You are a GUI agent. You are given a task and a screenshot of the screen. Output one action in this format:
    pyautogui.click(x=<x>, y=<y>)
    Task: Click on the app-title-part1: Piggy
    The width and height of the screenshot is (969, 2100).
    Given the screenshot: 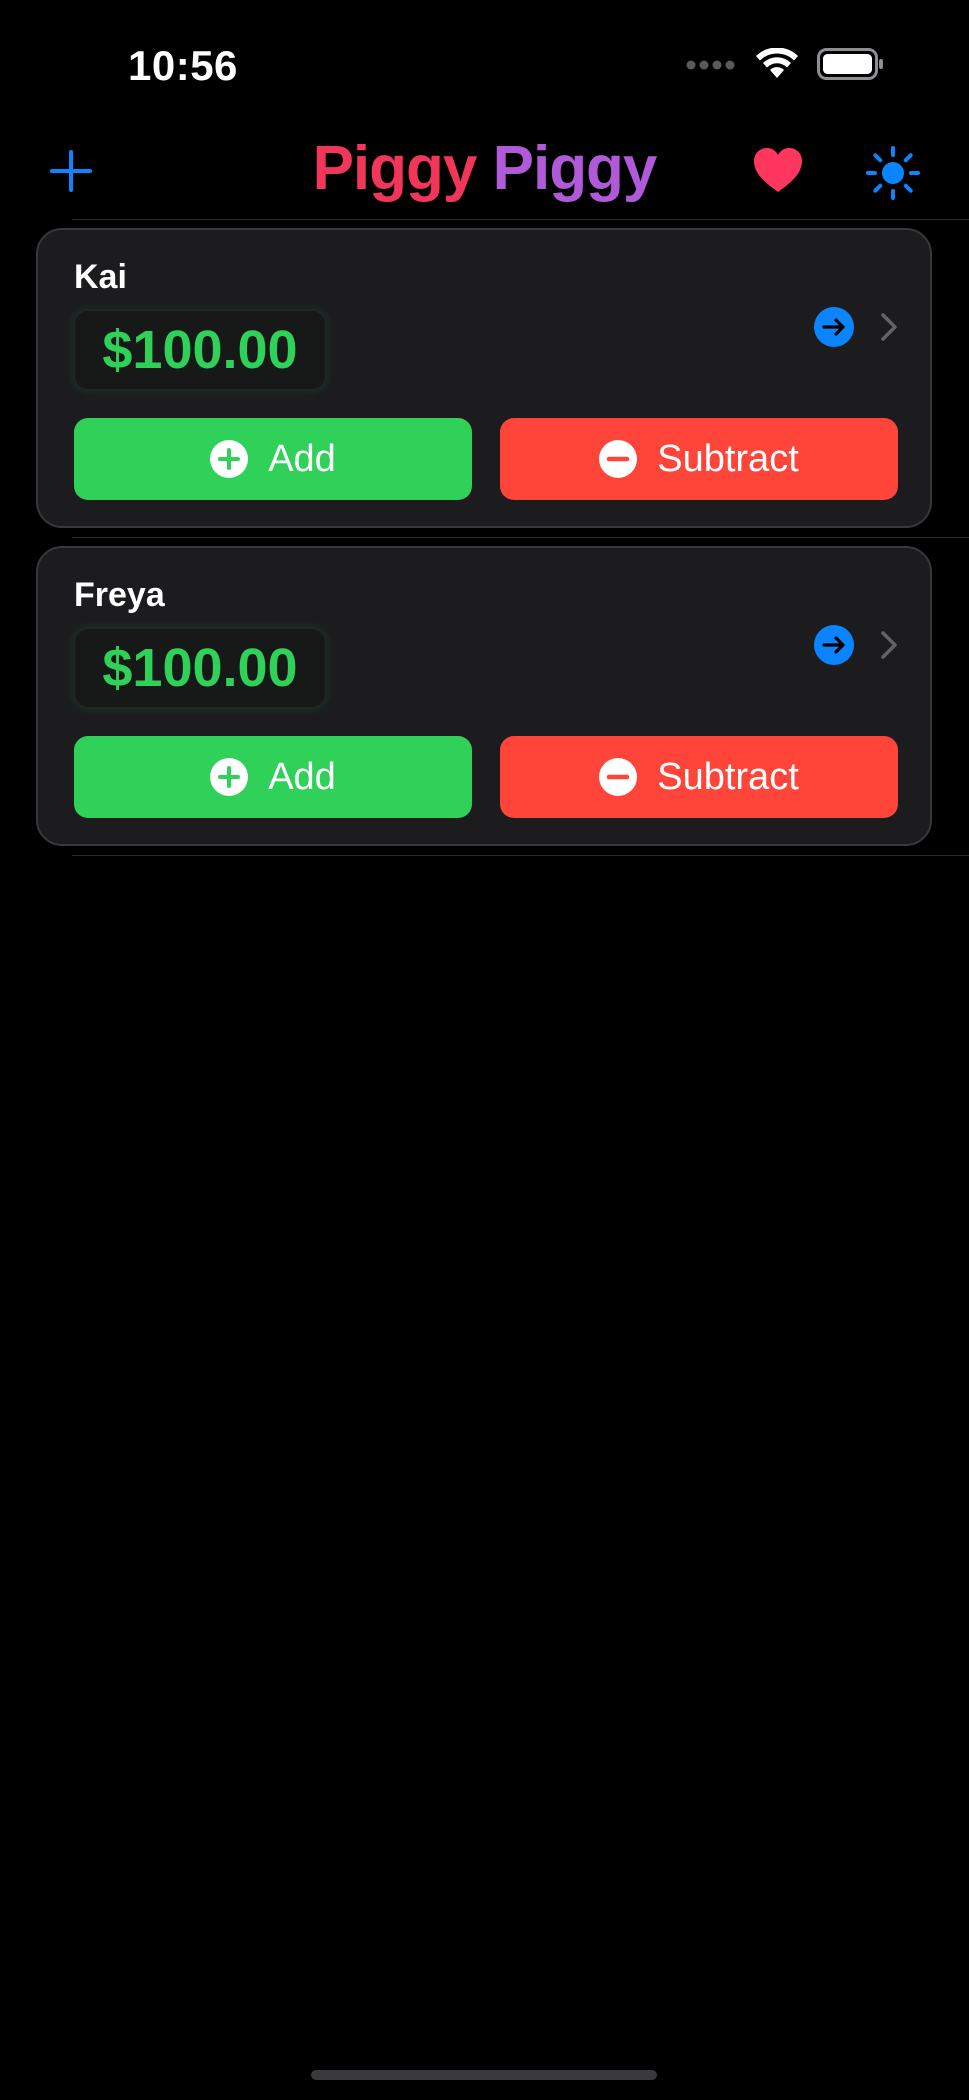 What is the action you would take?
    pyautogui.click(x=395, y=168)
    